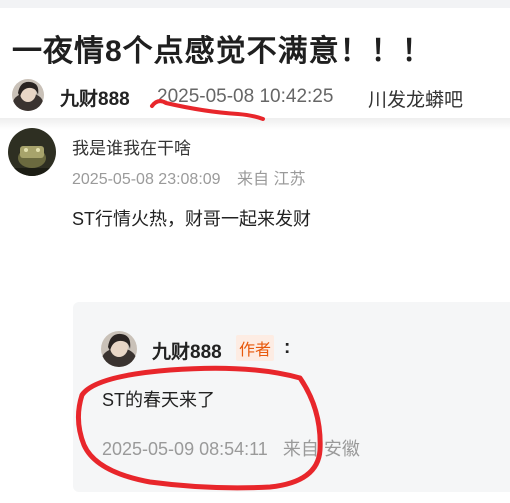 The width and height of the screenshot is (510, 503). I want to click on post-timestamp: 2025-05-08 10:42:25, so click(245, 96).